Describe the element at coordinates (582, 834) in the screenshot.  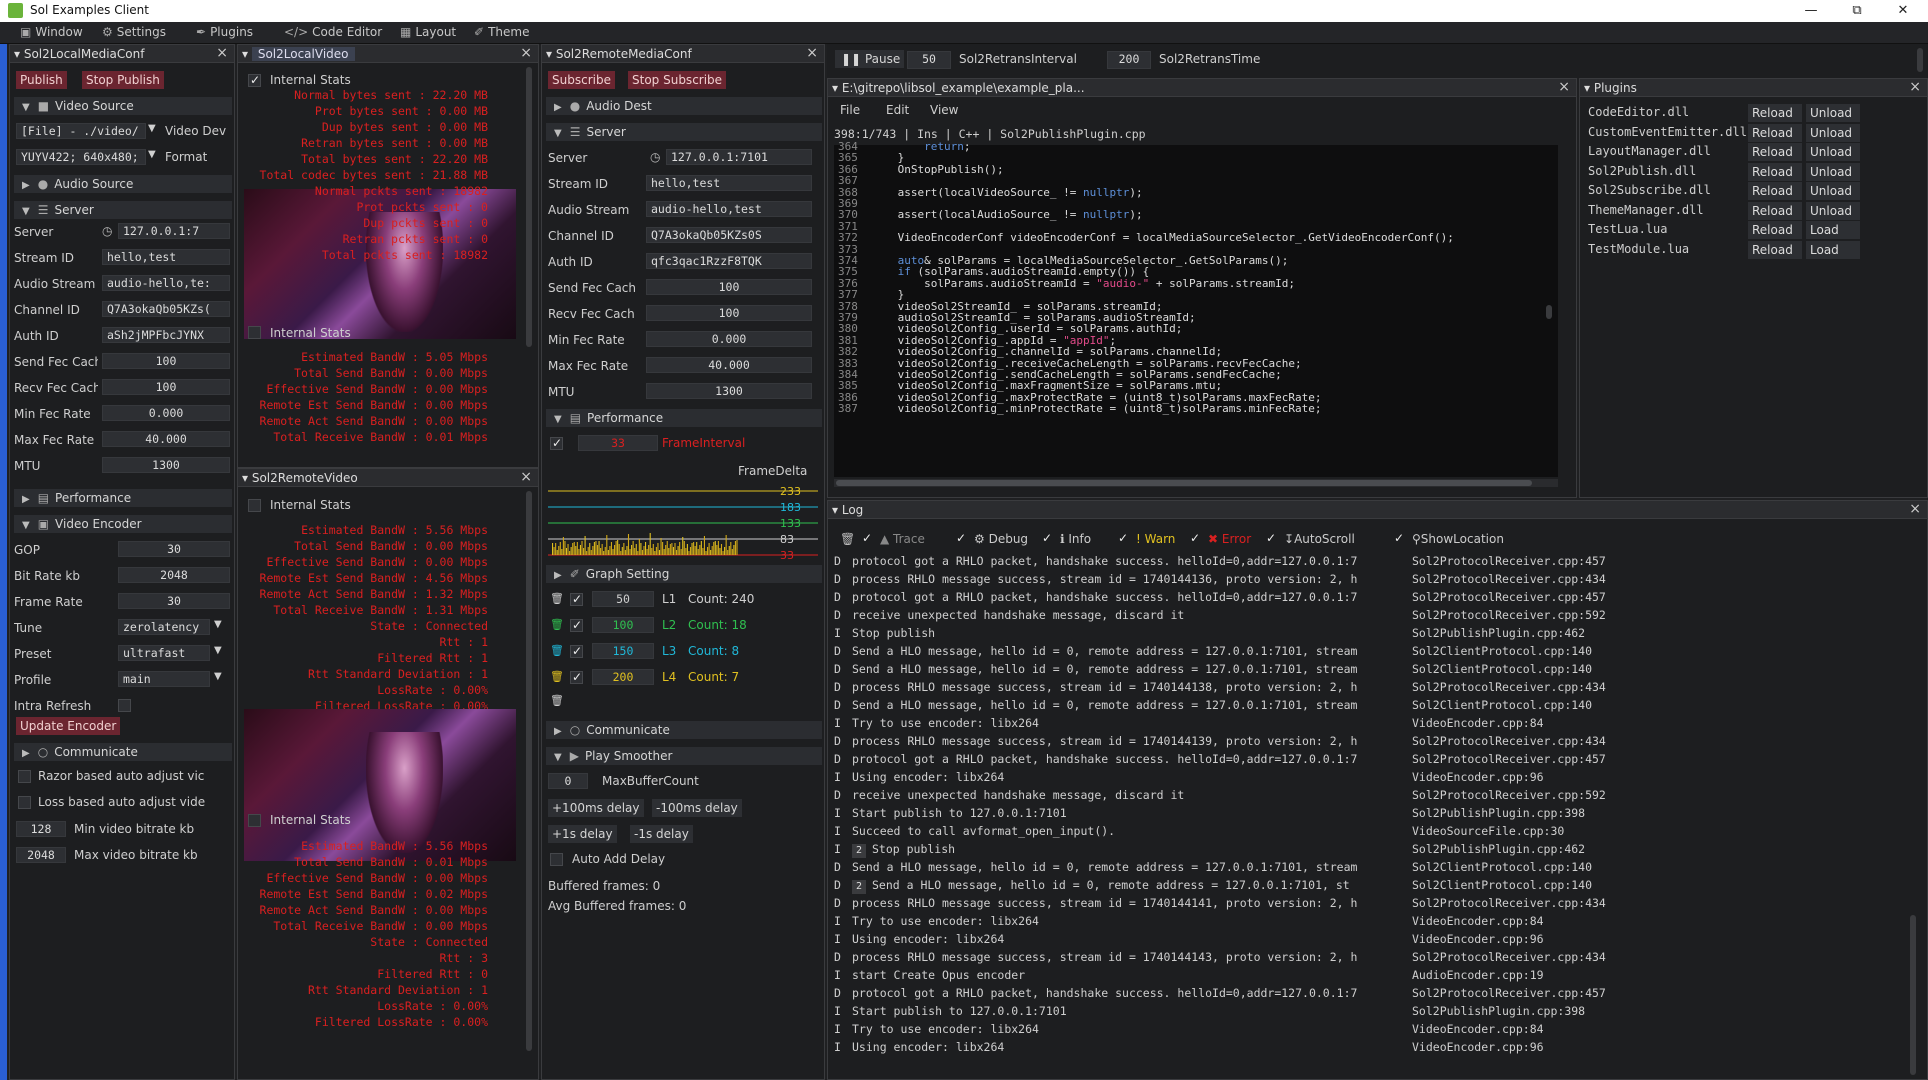
I see `plus-1s-button: +1s delay` at that location.